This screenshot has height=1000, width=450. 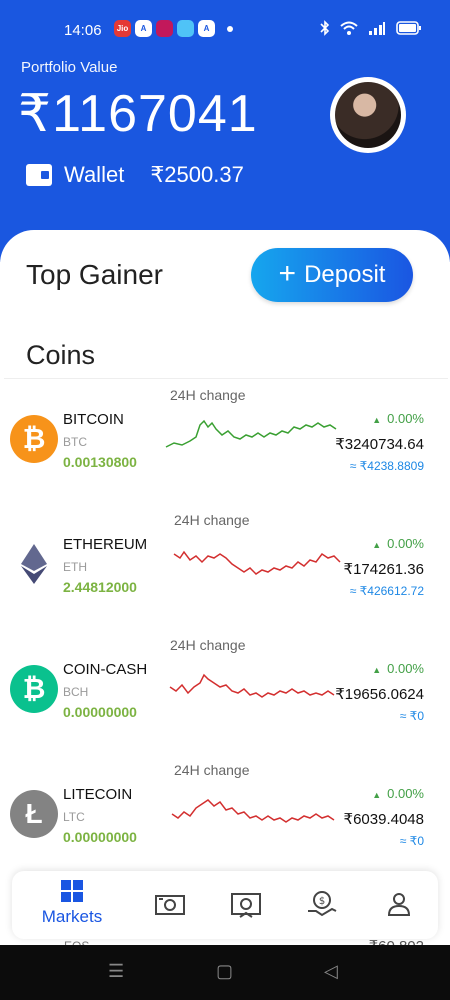 I want to click on nav-invest: $, so click(x=322, y=905).